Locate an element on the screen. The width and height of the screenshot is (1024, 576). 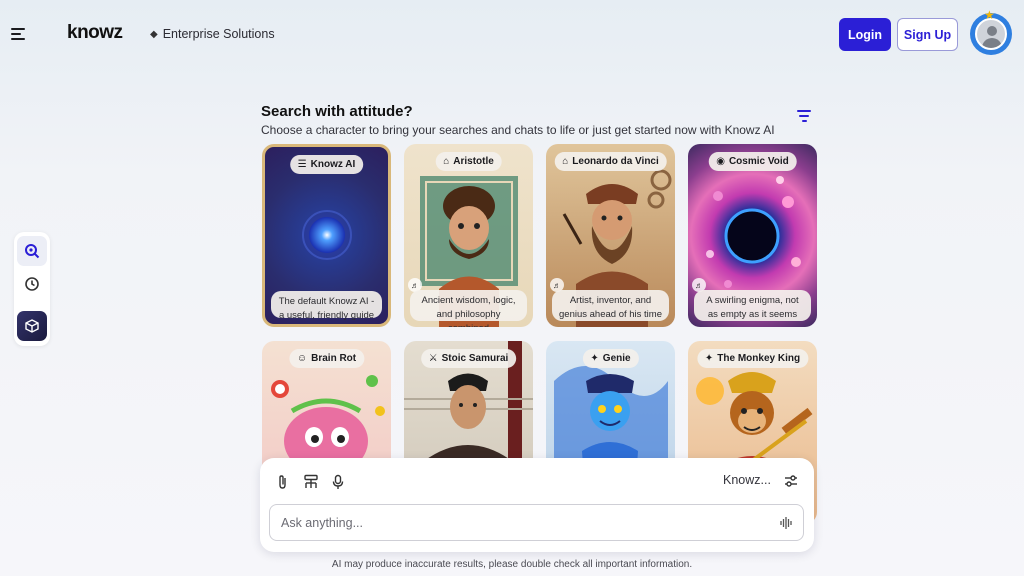
page-title: Search with attitude? is located at coordinates (337, 111).